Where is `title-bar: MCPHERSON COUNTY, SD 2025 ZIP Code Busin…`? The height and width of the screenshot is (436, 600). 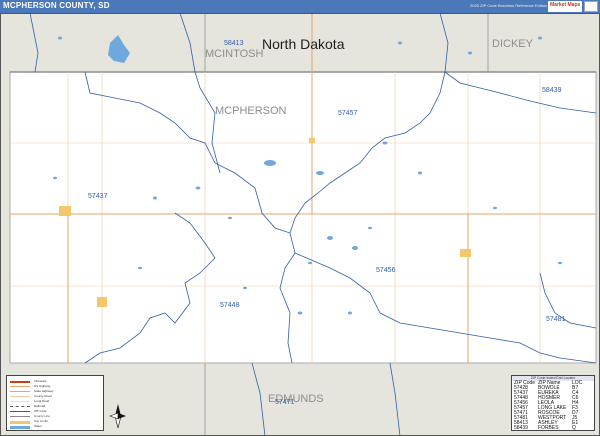
title-bar: MCPHERSON COUNTY, SD 2025 ZIP Code Busin… is located at coordinates (300, 6).